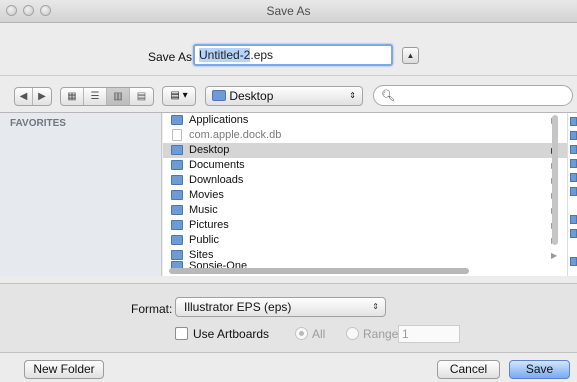  I want to click on list-view-icon: ☰, so click(95, 96).